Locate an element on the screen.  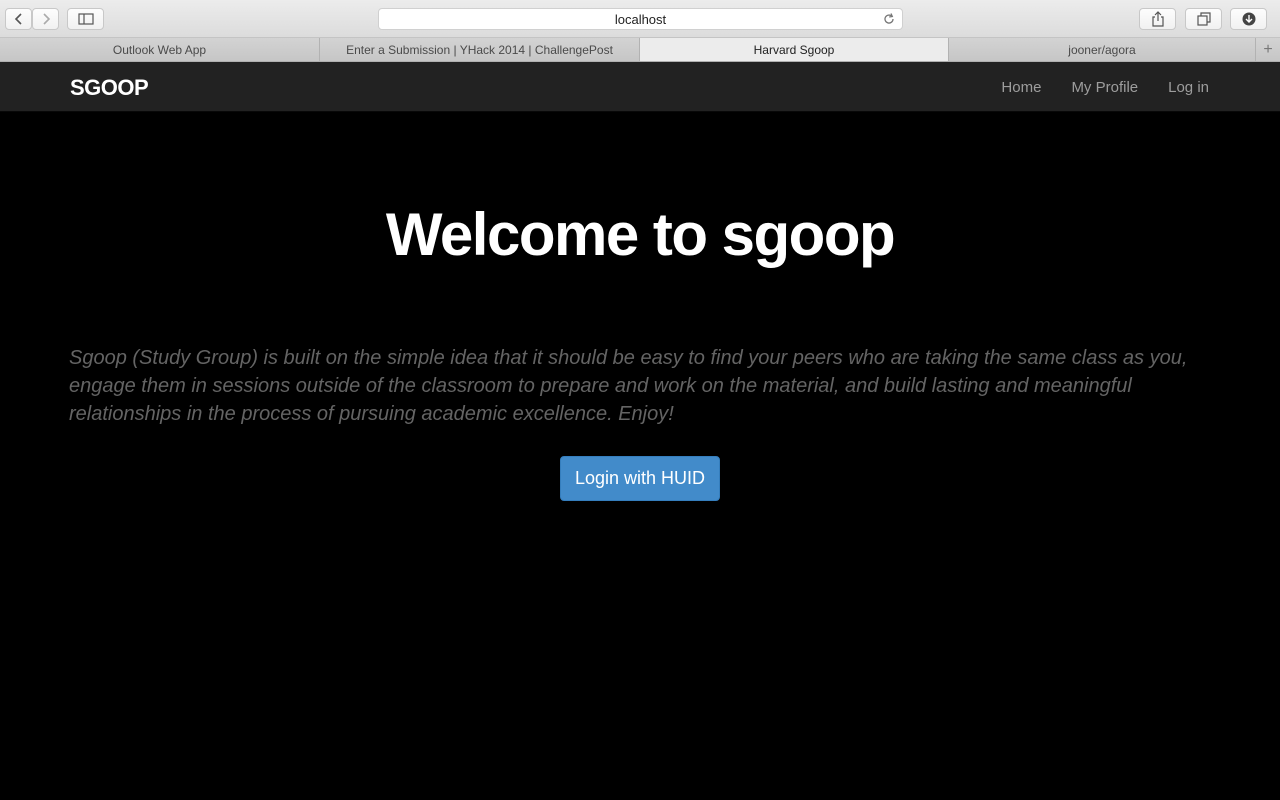
page-title: Welcome to sgoop is located at coordinates (640, 234).